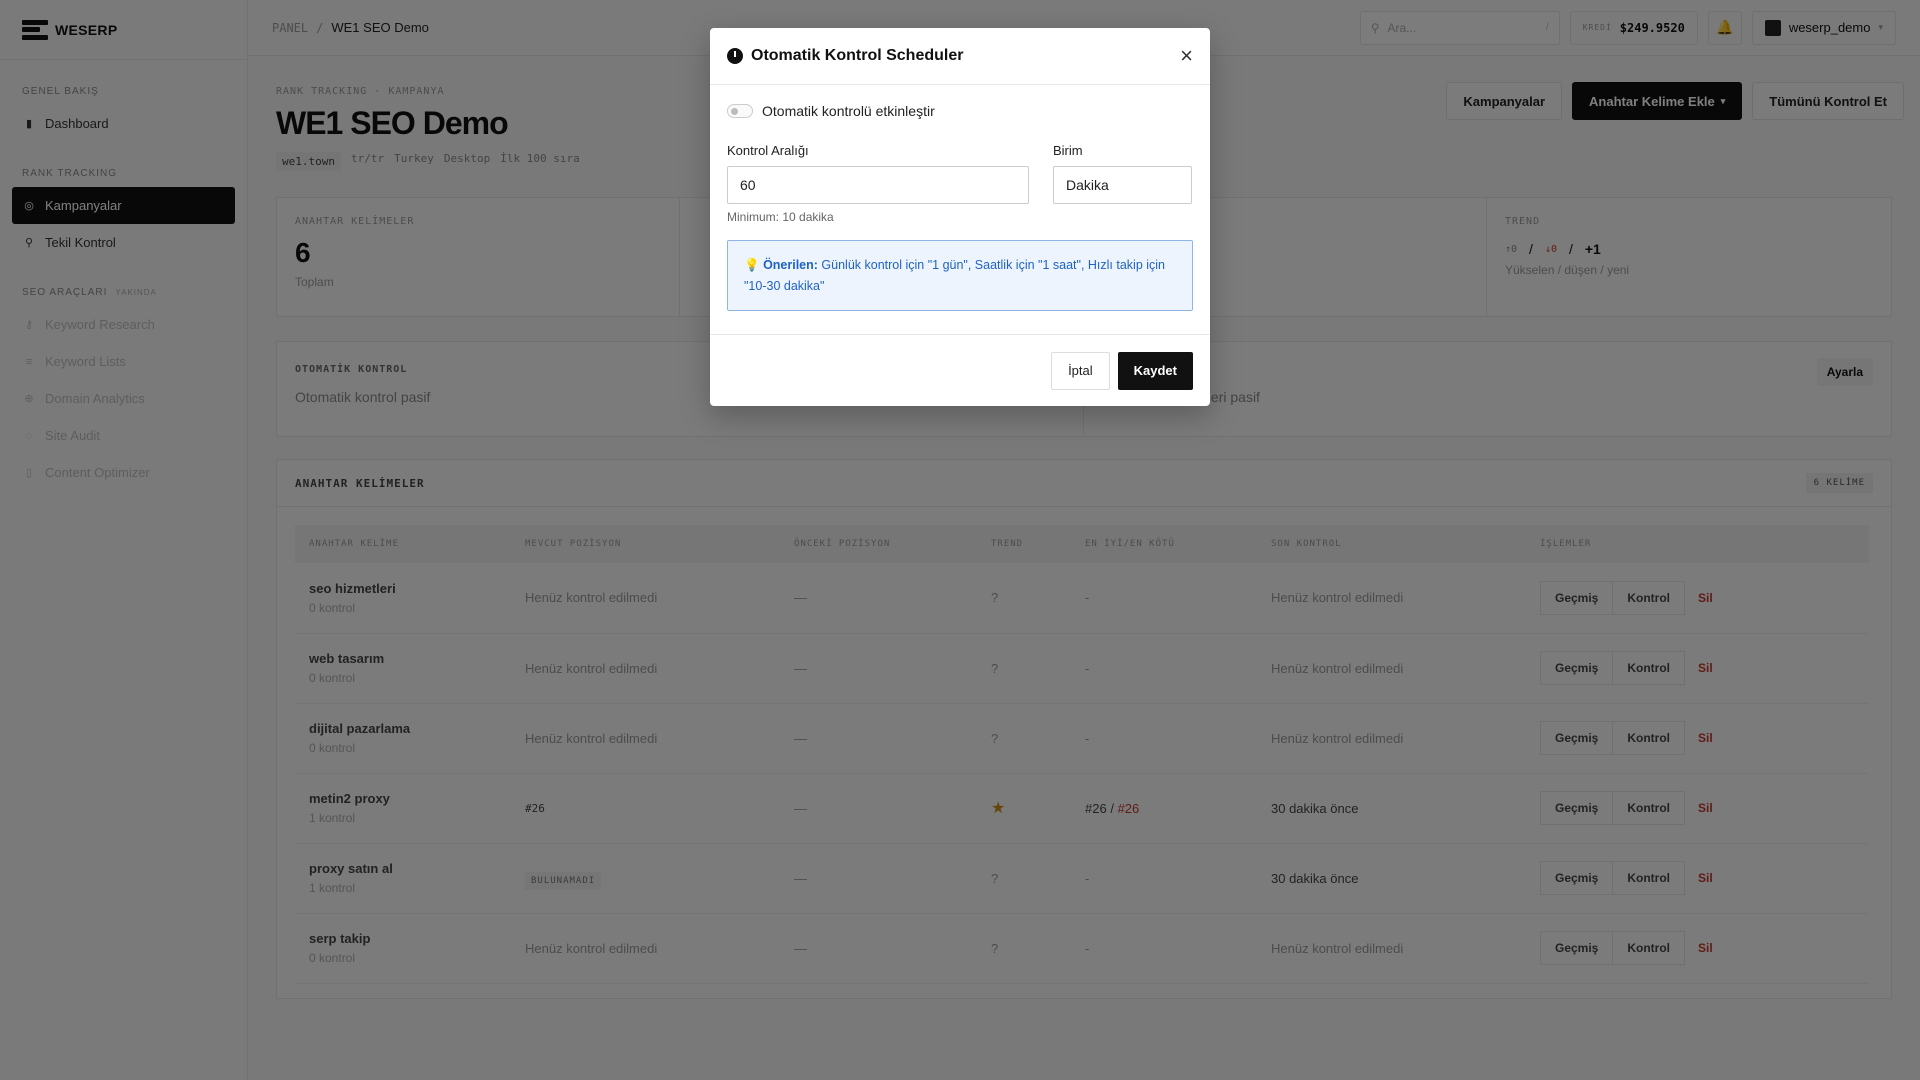 The image size is (1920, 1080). Describe the element at coordinates (960, 370) in the screenshot. I see `modal-footer: İptal Kaydet` at that location.